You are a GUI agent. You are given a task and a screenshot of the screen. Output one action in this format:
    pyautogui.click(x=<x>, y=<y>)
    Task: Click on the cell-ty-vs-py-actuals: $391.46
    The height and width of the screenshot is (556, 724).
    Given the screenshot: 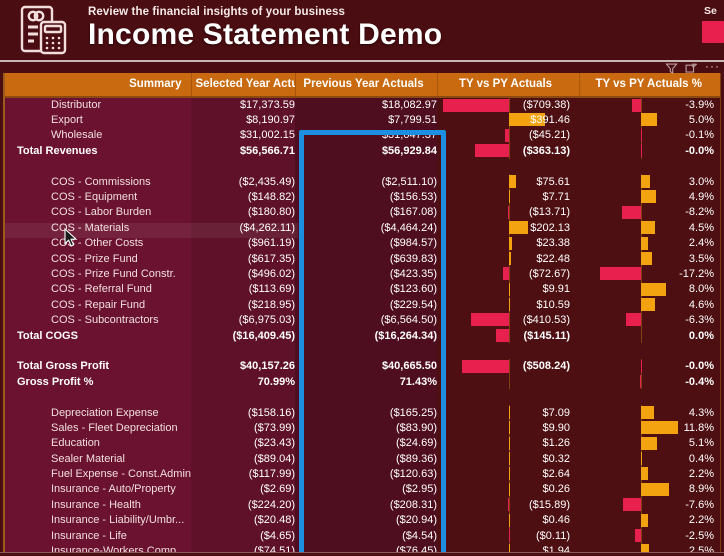 What is the action you would take?
    pyautogui.click(x=508, y=120)
    